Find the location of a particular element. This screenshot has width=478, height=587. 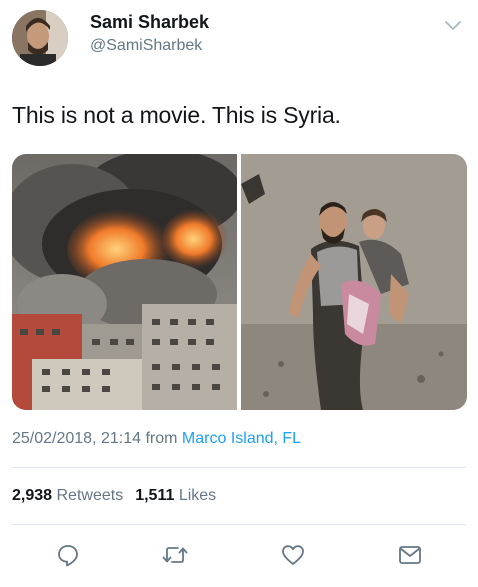

likes-label: Likes is located at coordinates (197, 495).